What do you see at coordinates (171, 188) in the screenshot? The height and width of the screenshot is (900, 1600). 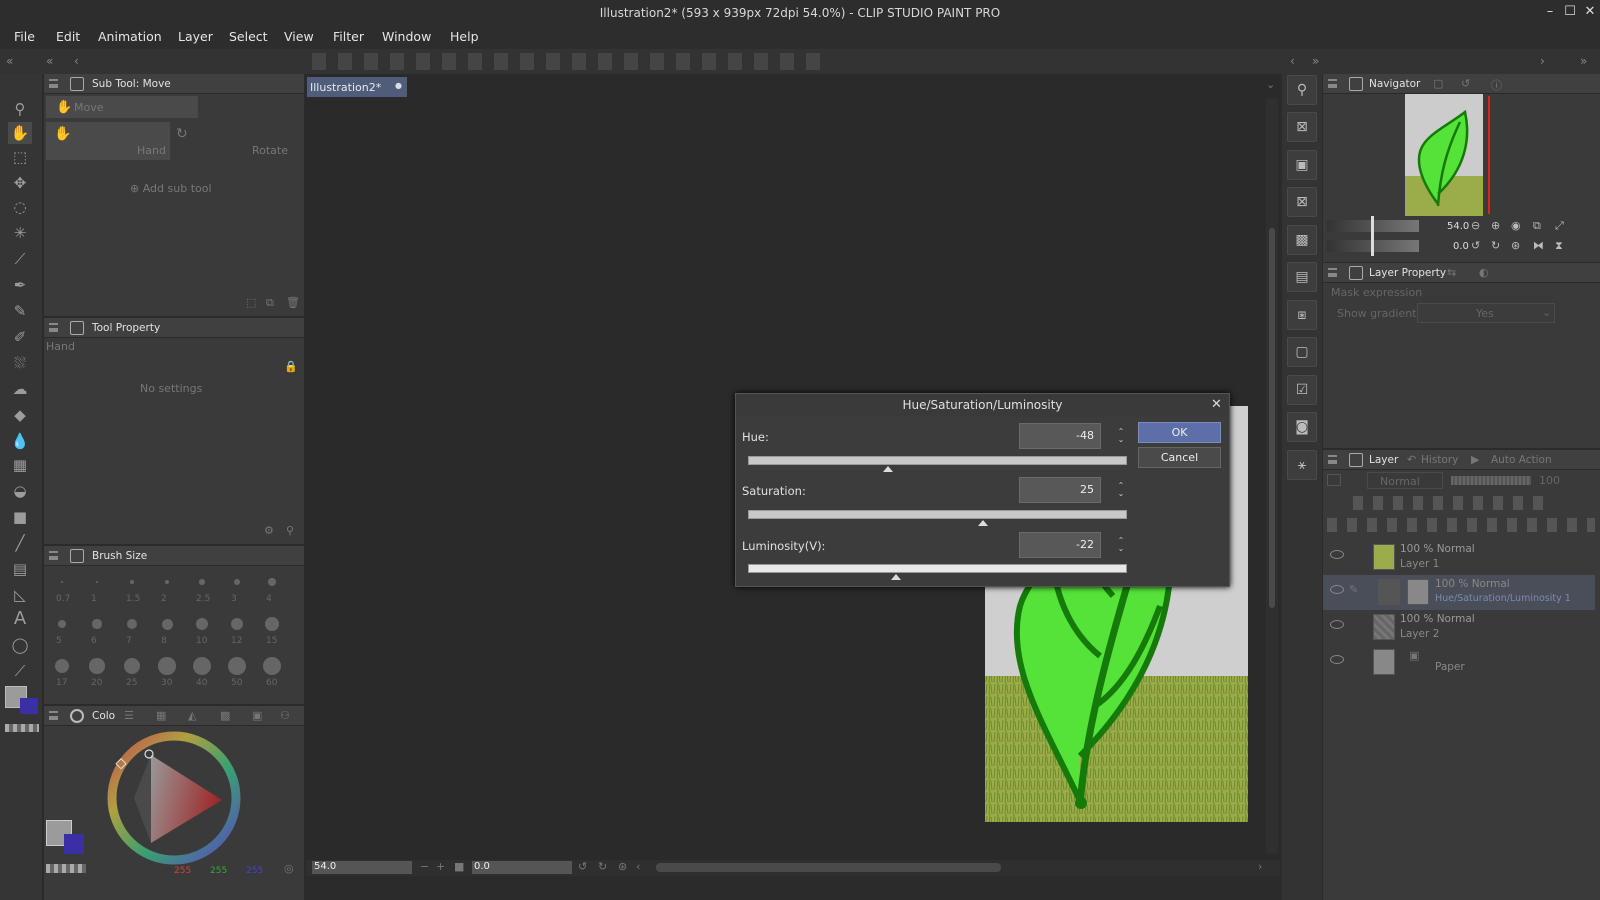 I see `add-sub-tool-button: ⊕ Add sub tool` at bounding box center [171, 188].